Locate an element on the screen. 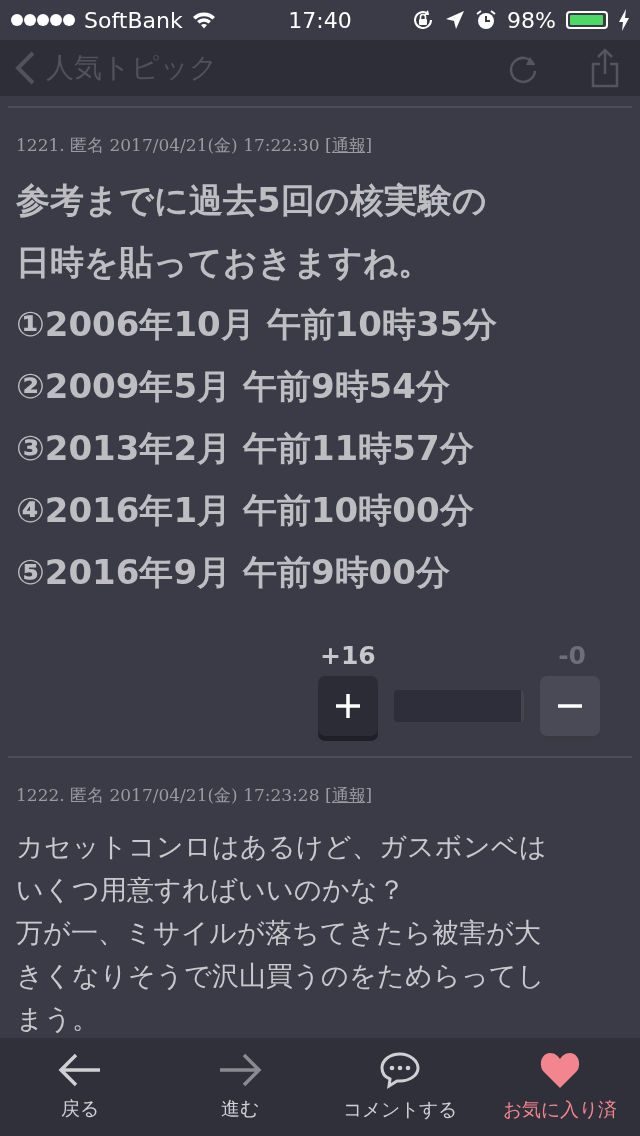  comment-meta: 1221. 匿名 2017/04/21(金) 17:22:30 [通報] is located at coordinates (195, 145).